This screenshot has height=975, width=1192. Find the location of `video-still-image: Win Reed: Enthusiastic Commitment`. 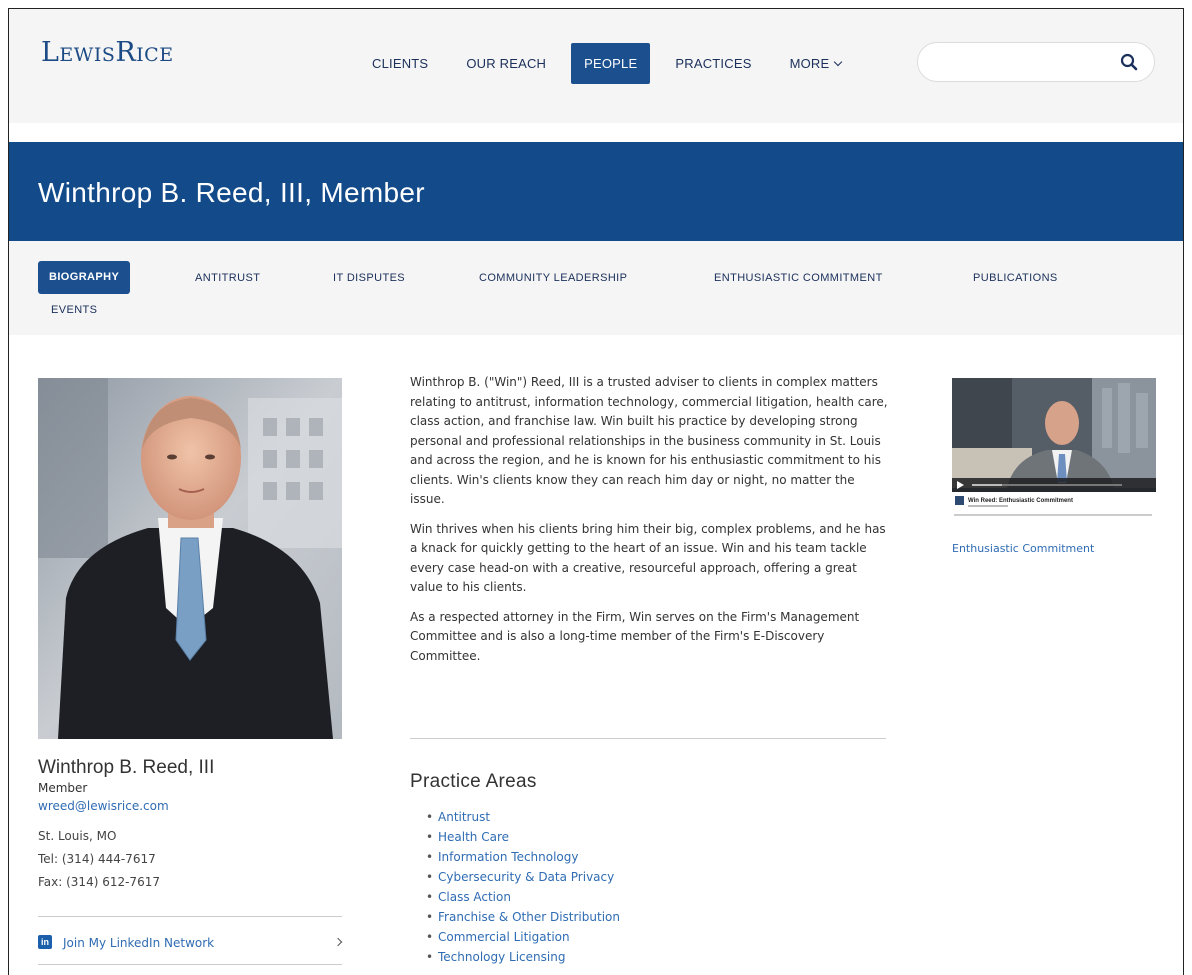

video-still-image: Win Reed: Enthusiastic Commitment is located at coordinates (1054, 455).